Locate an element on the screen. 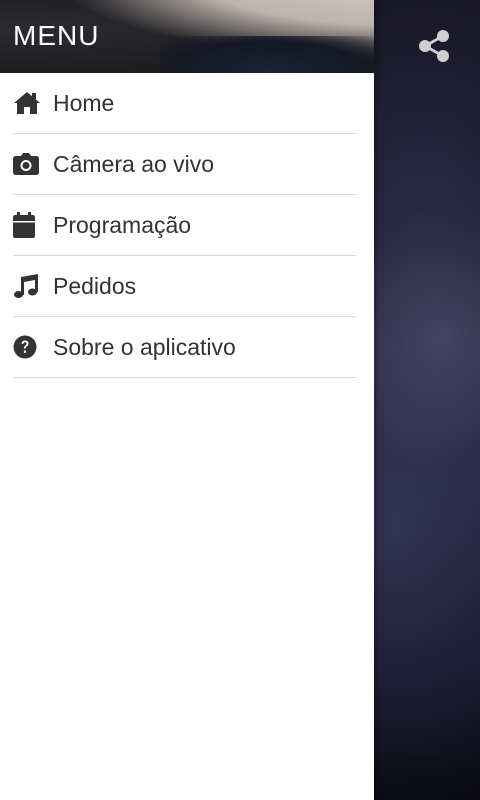 This screenshot has width=480, height=800. menu-item-schedule: Programação is located at coordinates (184, 225).